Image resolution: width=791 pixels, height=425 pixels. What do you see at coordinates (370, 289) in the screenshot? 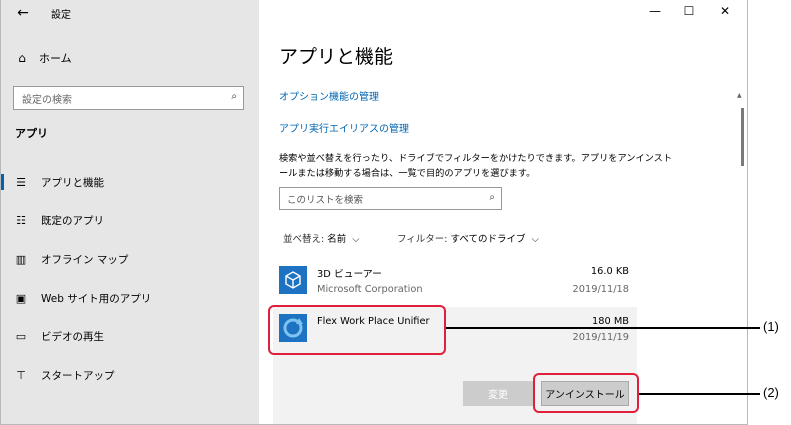
I see `app-publisher: Microsoft Corporation` at bounding box center [370, 289].